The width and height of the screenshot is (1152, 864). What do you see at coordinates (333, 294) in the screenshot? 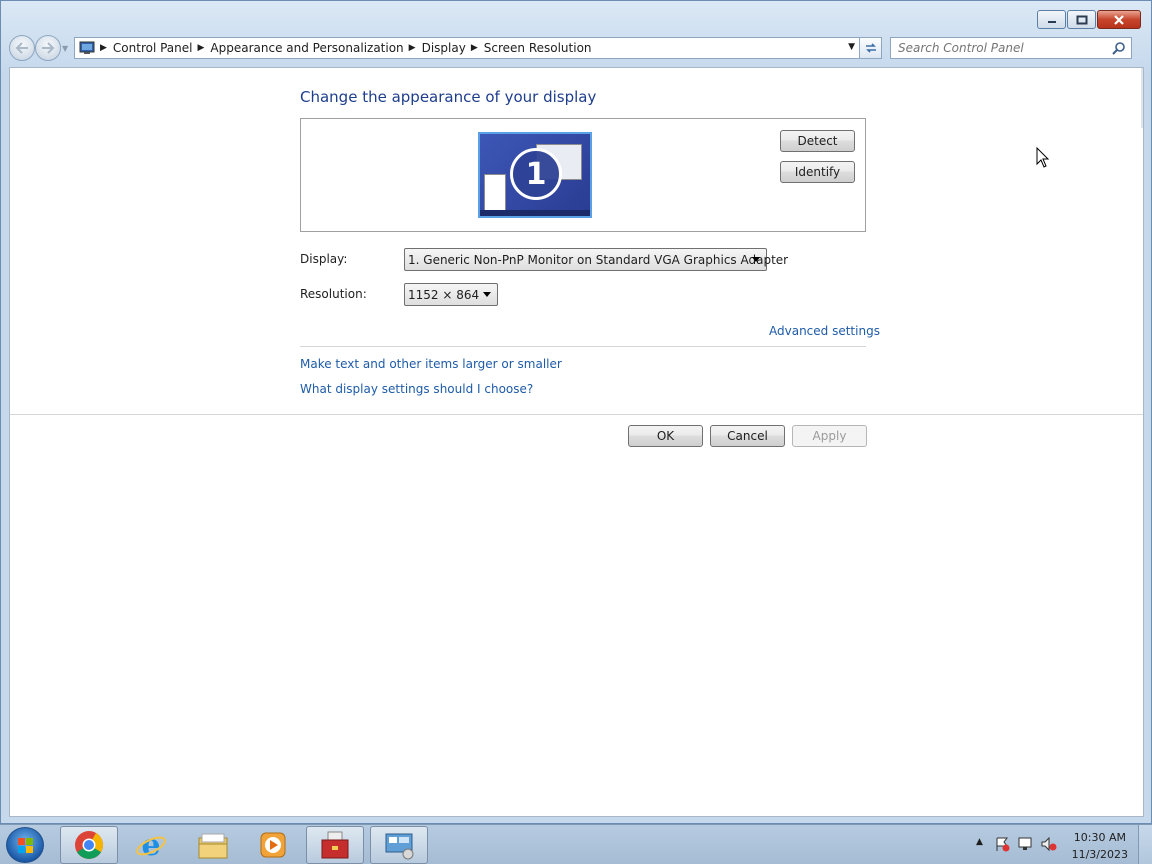
I see `resolution-label: Resolution:` at bounding box center [333, 294].